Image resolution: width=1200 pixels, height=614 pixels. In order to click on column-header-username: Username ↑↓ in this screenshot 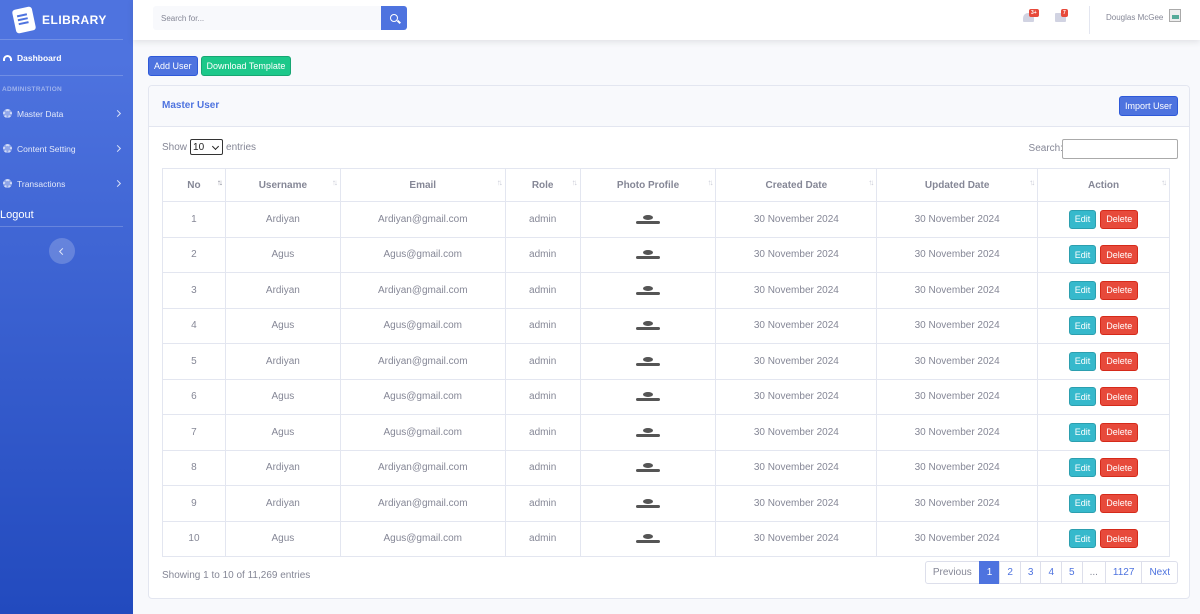, I will do `click(282, 185)`.